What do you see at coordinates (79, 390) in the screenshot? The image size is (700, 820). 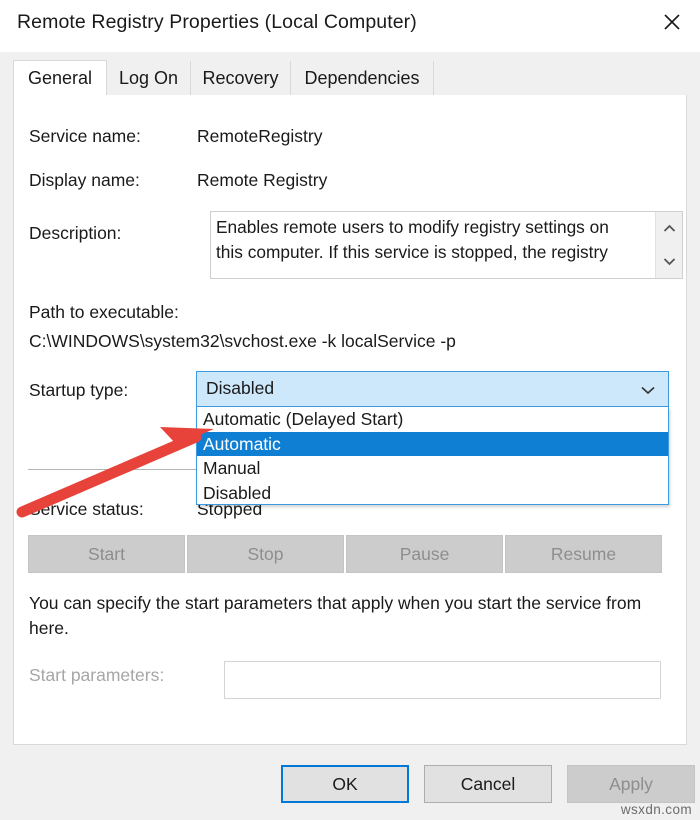 I see `startup-type-label: Startup type:` at bounding box center [79, 390].